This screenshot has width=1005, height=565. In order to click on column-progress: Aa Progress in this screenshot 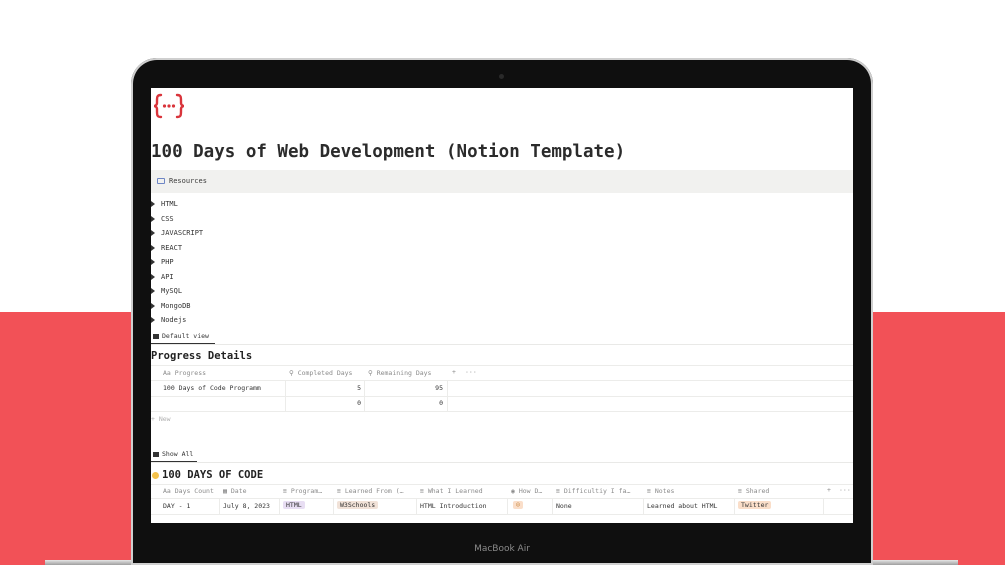, I will do `click(184, 373)`.